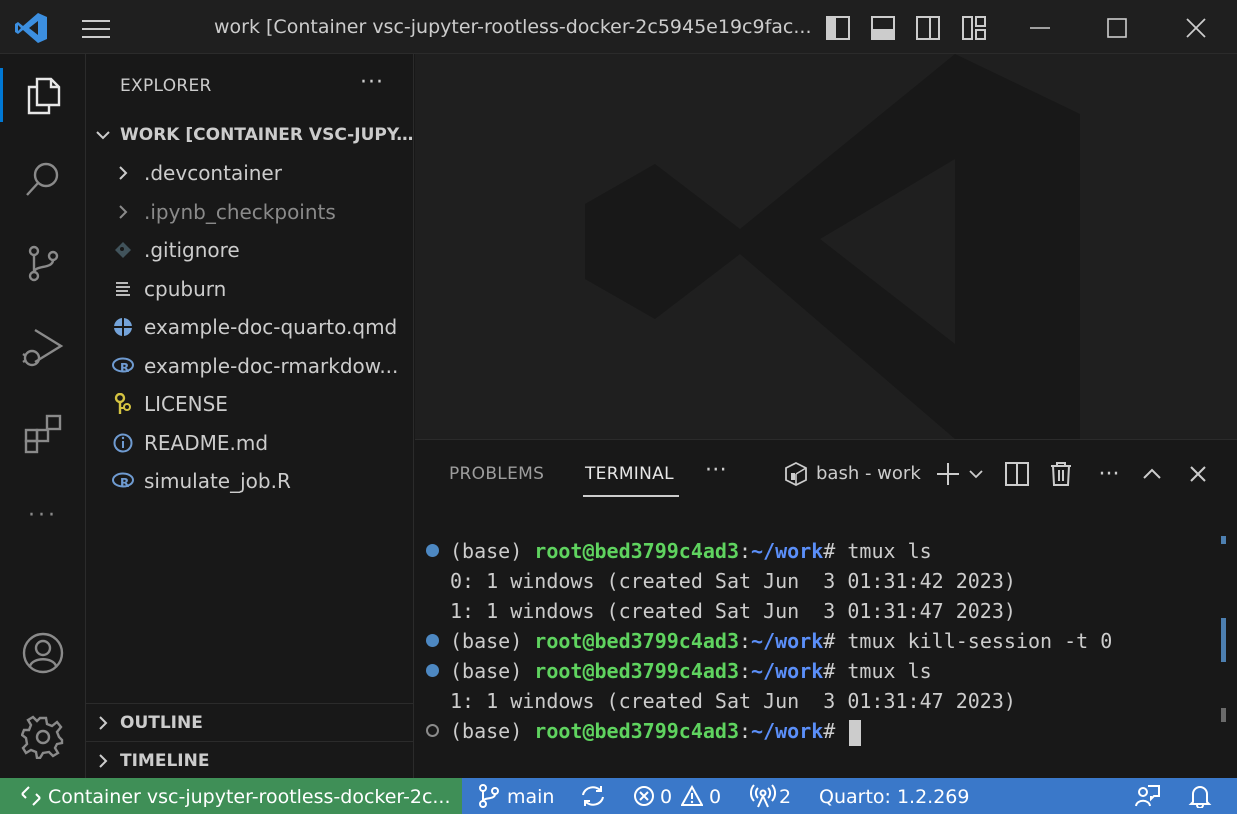  What do you see at coordinates (43, 347) in the screenshot?
I see `run-debug-icon` at bounding box center [43, 347].